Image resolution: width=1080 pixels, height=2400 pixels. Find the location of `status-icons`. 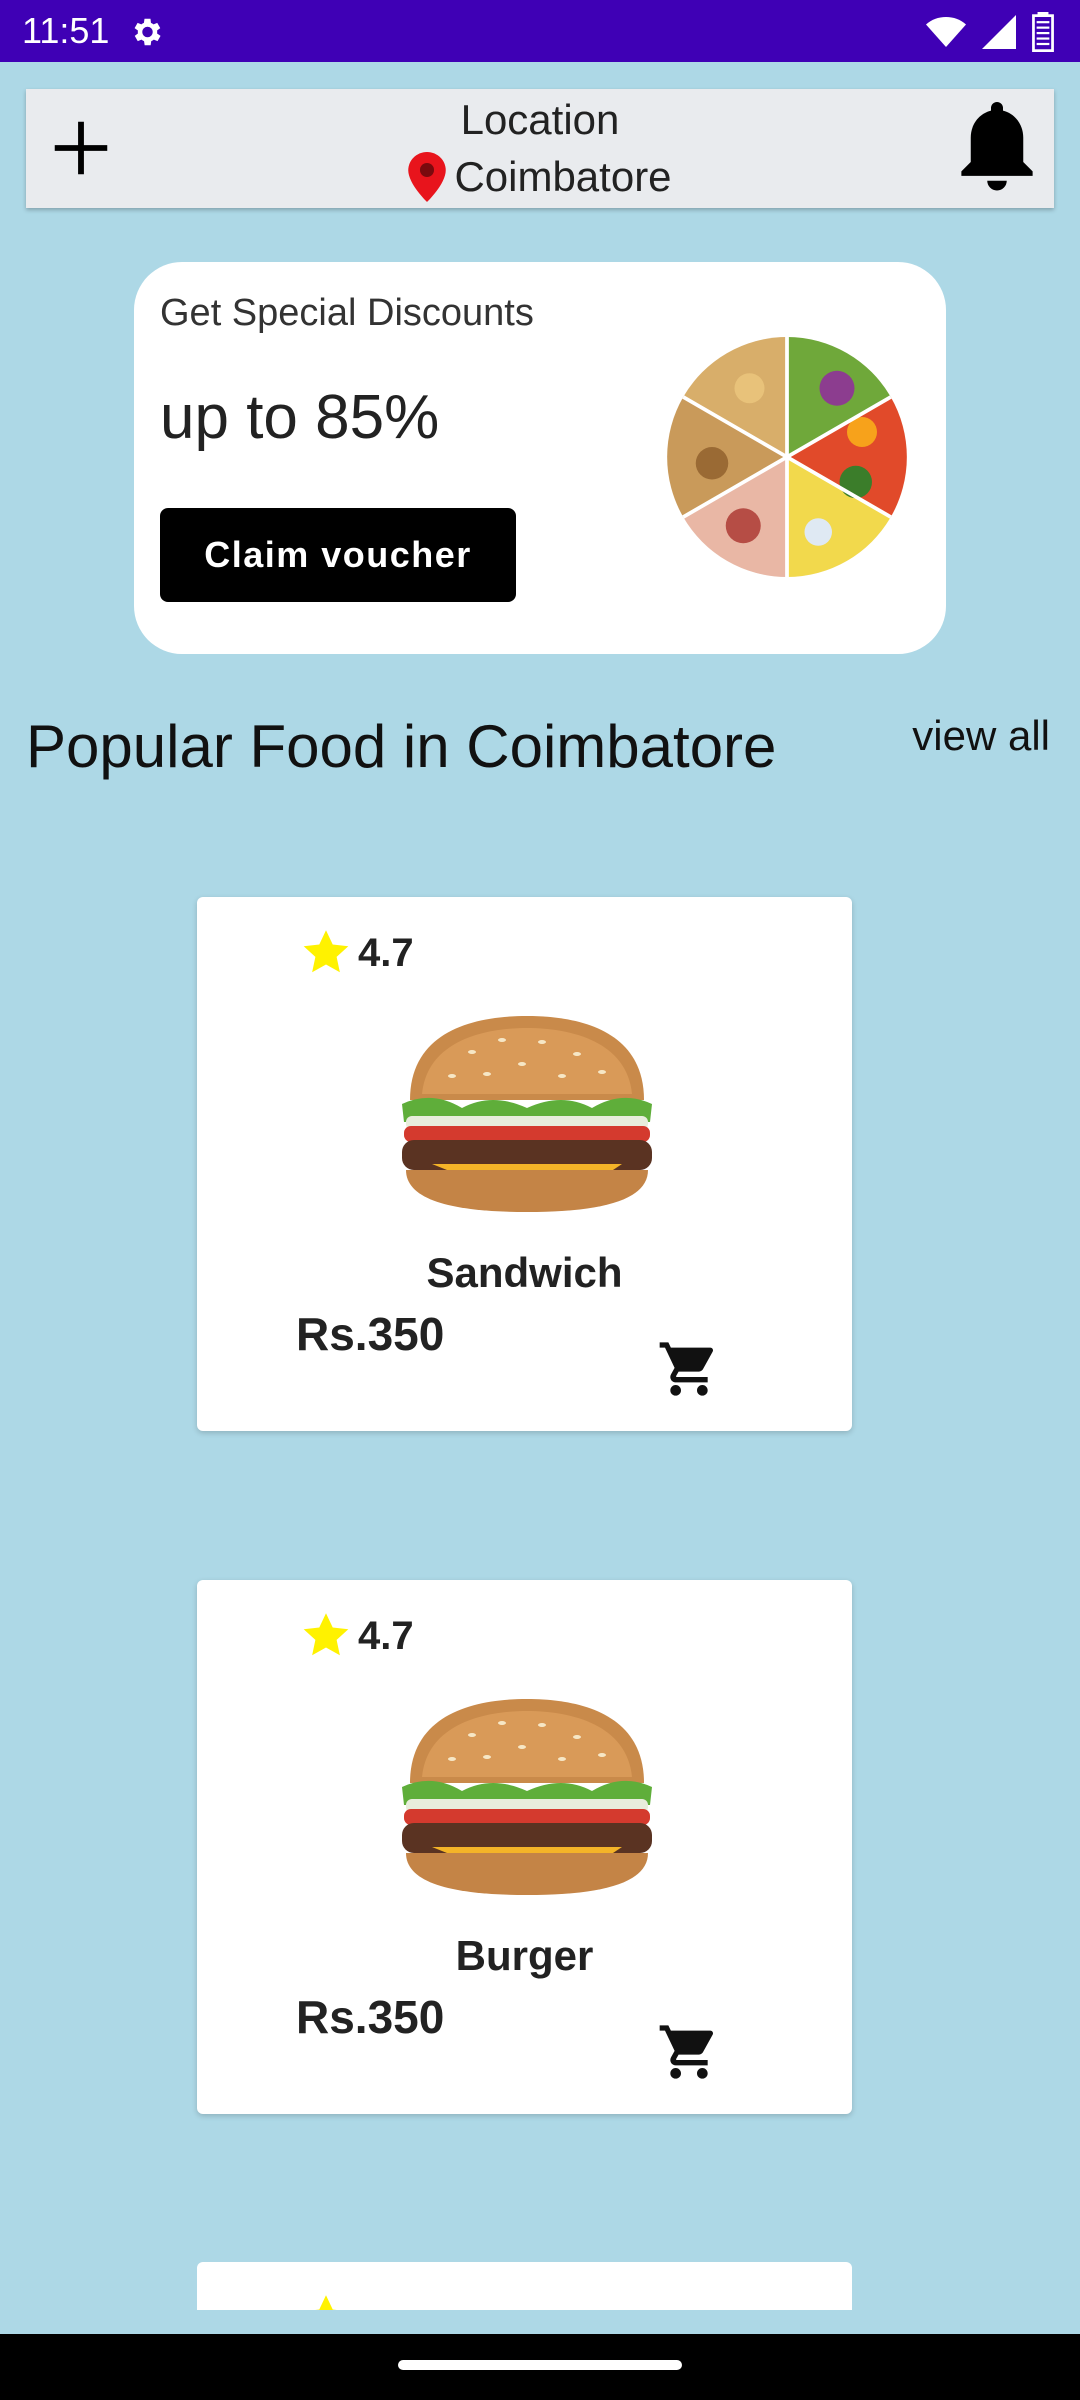

status-icons is located at coordinates (990, 32).